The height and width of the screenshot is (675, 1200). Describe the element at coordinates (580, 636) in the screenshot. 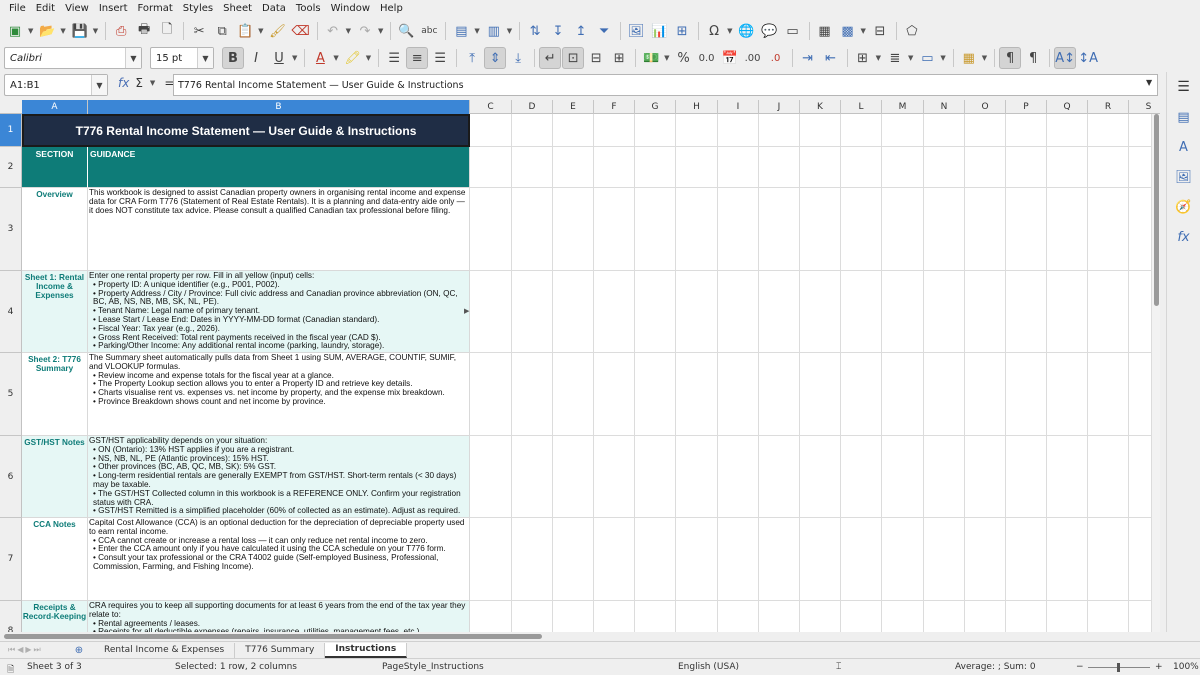

I see `horizontal-scrollbar` at that location.